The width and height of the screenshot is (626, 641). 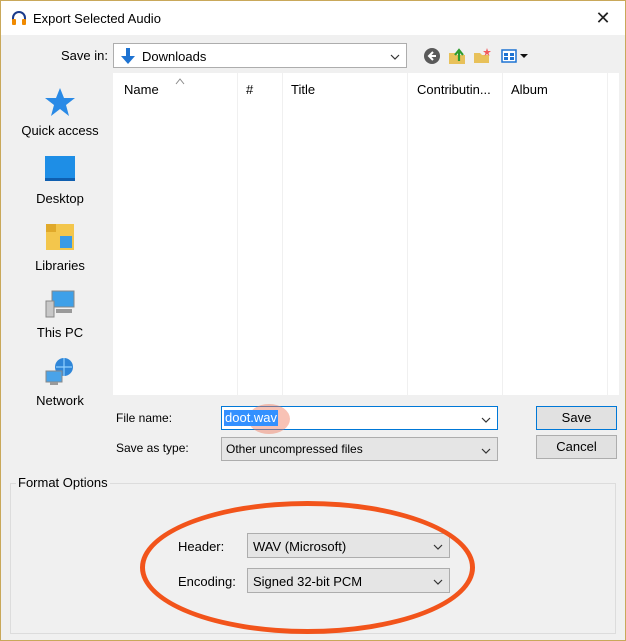 I want to click on audacity-headphones-icon, so click(x=19, y=18).